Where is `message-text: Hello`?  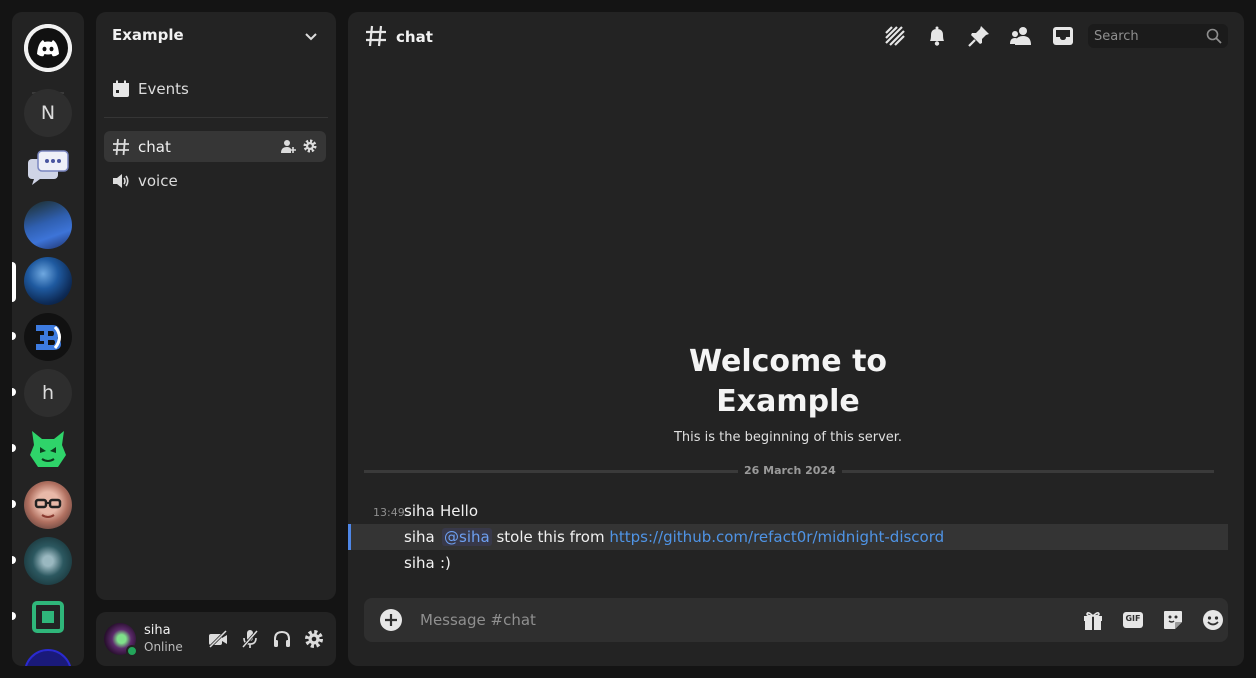
message-text: Hello is located at coordinates (459, 511).